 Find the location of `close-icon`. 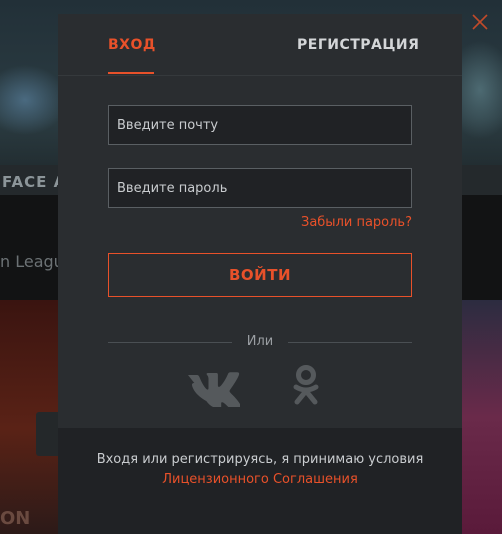

close-icon is located at coordinates (480, 22).